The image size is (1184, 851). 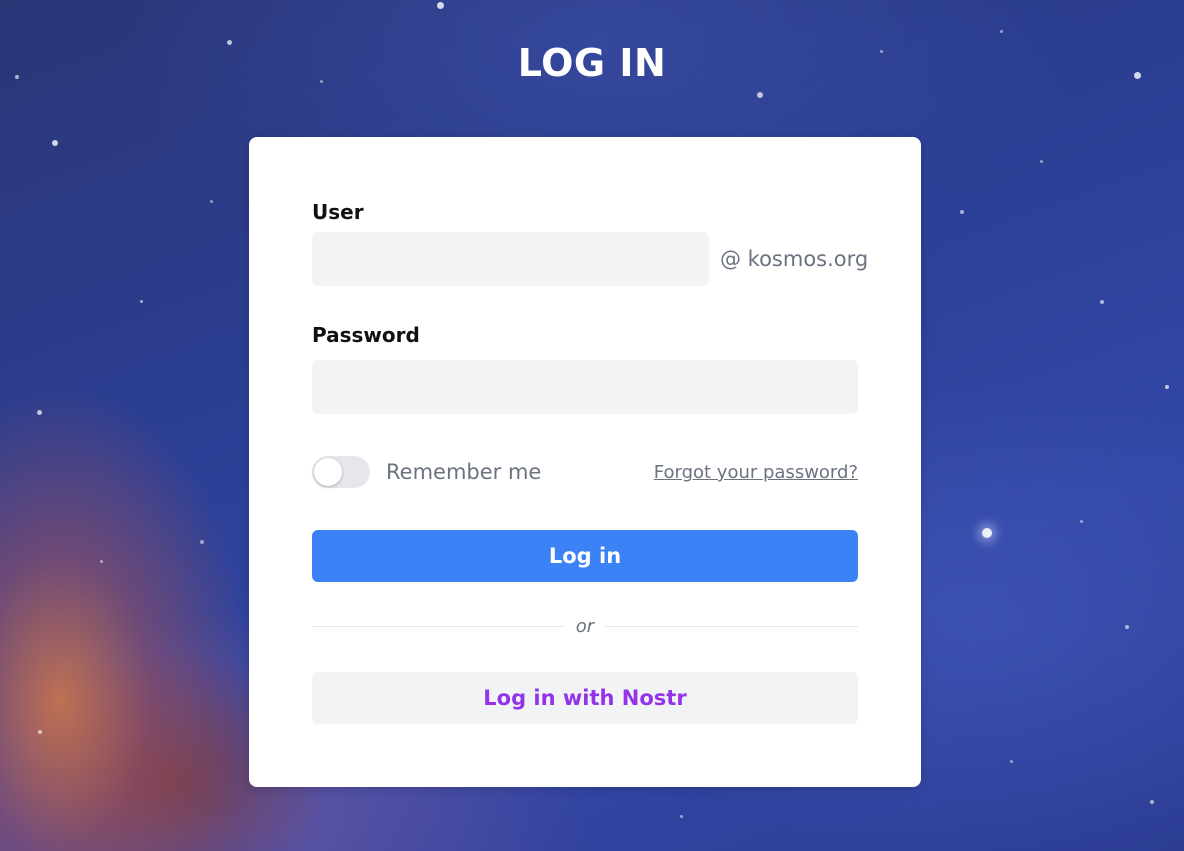 I want to click on remember-me-toggle, so click(x=341, y=472).